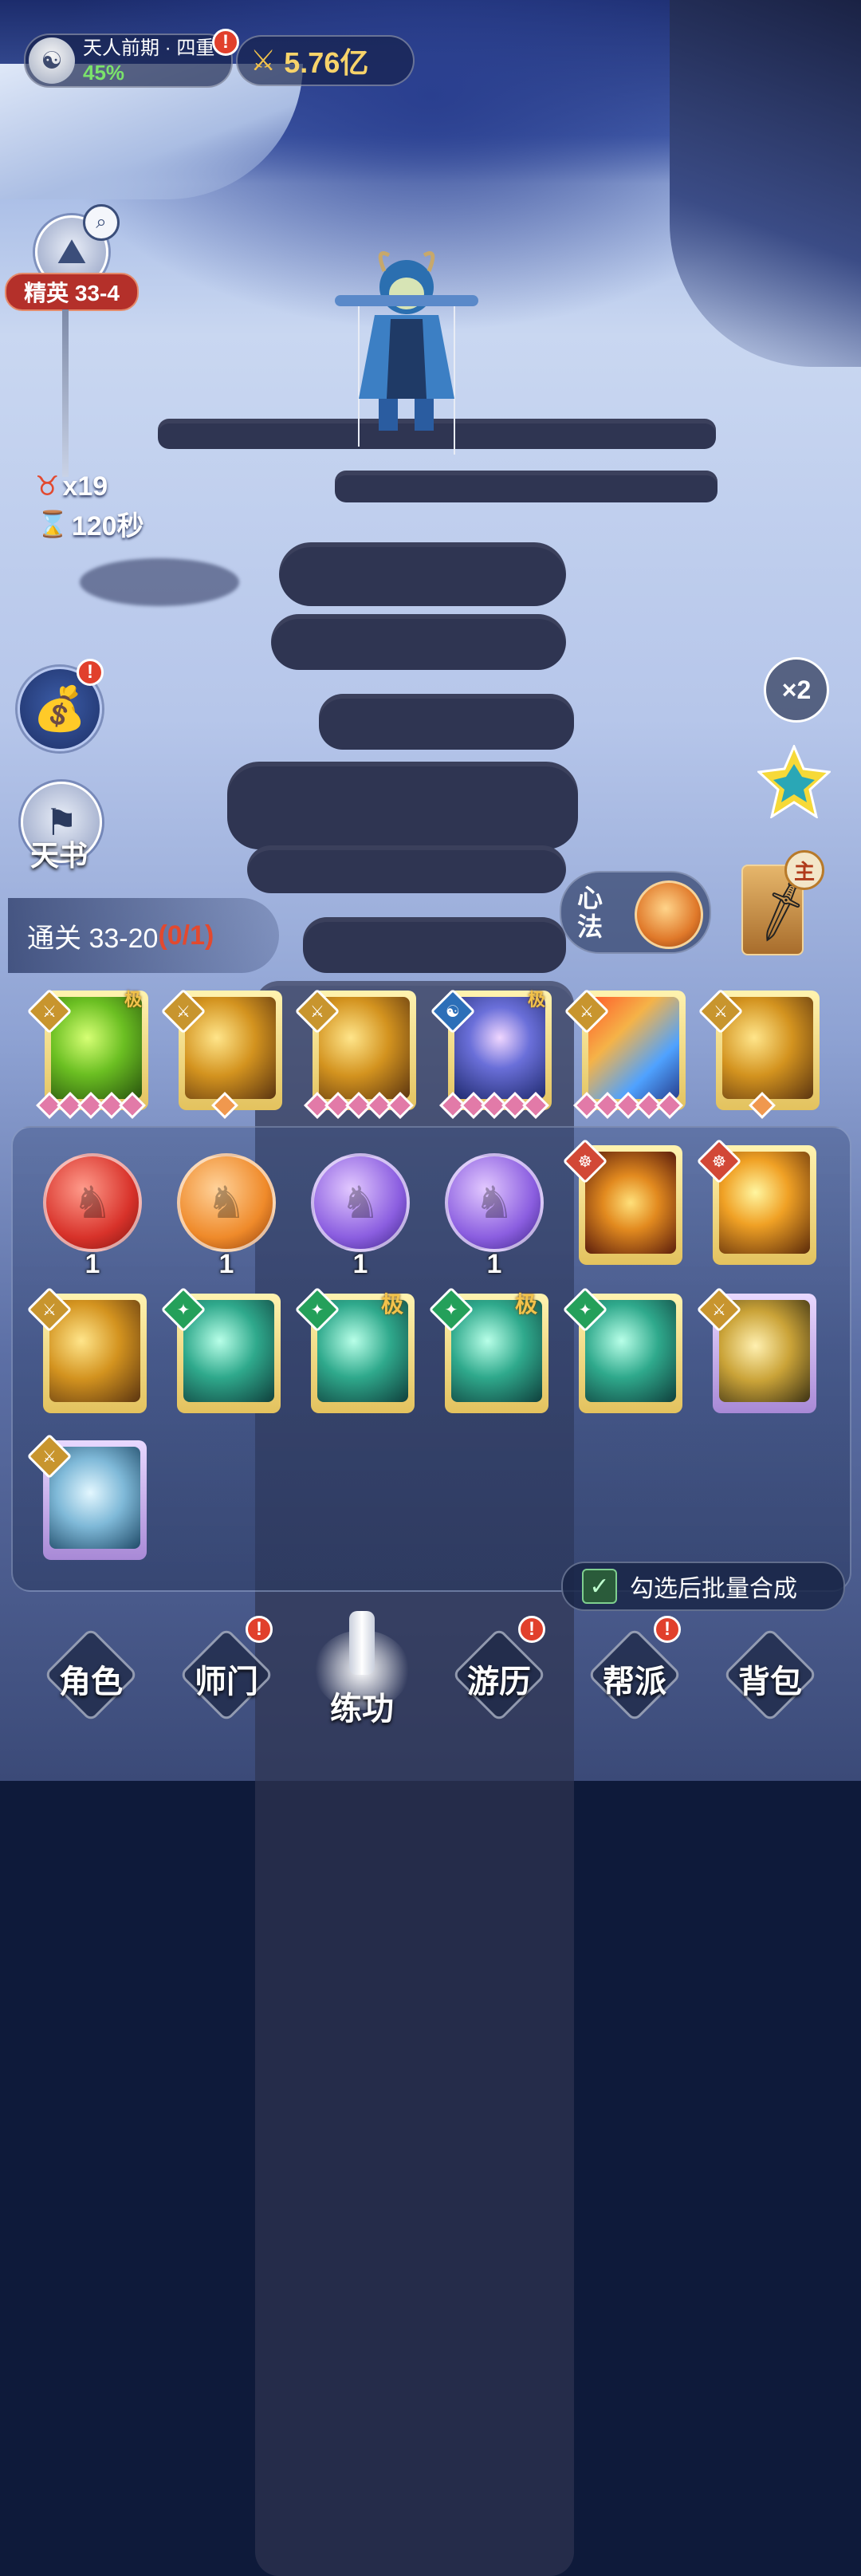  Describe the element at coordinates (225, 42) in the screenshot. I see `realm-notify-badge: !` at that location.